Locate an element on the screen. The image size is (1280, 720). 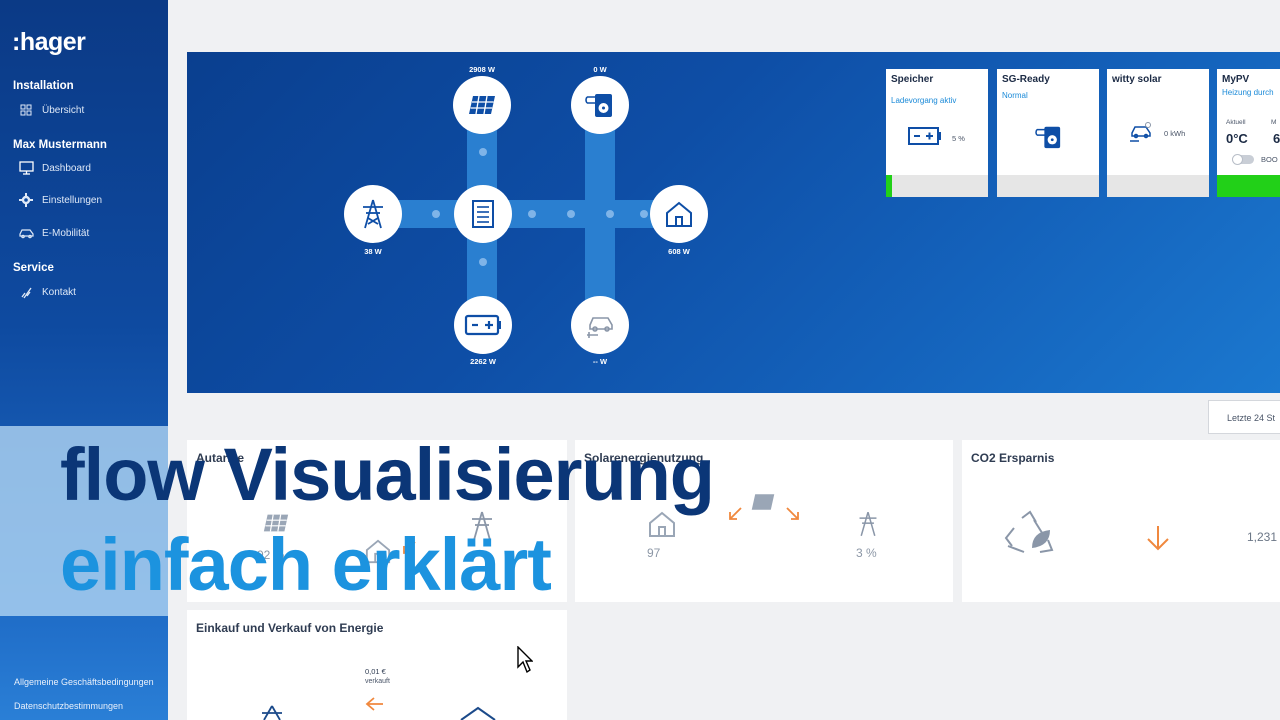
sidebar-item-emobilitaet: E-Mobilität is located at coordinates (53, 233).